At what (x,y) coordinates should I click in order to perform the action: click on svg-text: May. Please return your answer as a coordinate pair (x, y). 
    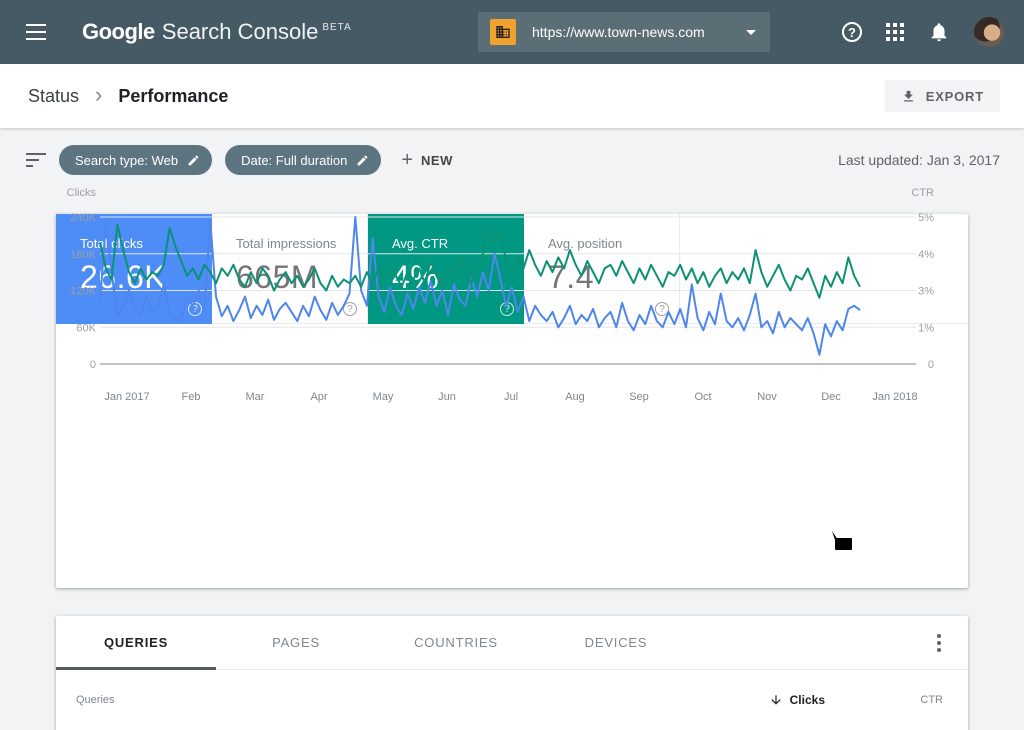
    Looking at the image, I should click on (383, 397).